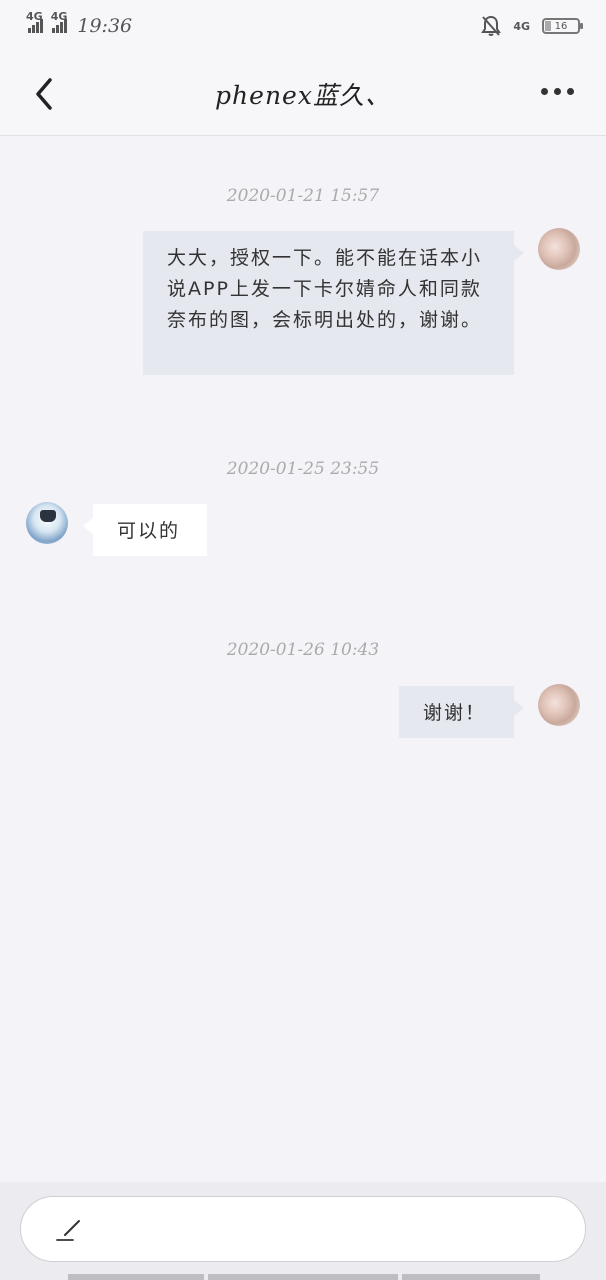 Image resolution: width=606 pixels, height=1280 pixels. What do you see at coordinates (532, 26) in the screenshot?
I see `status-right: 4G 16` at bounding box center [532, 26].